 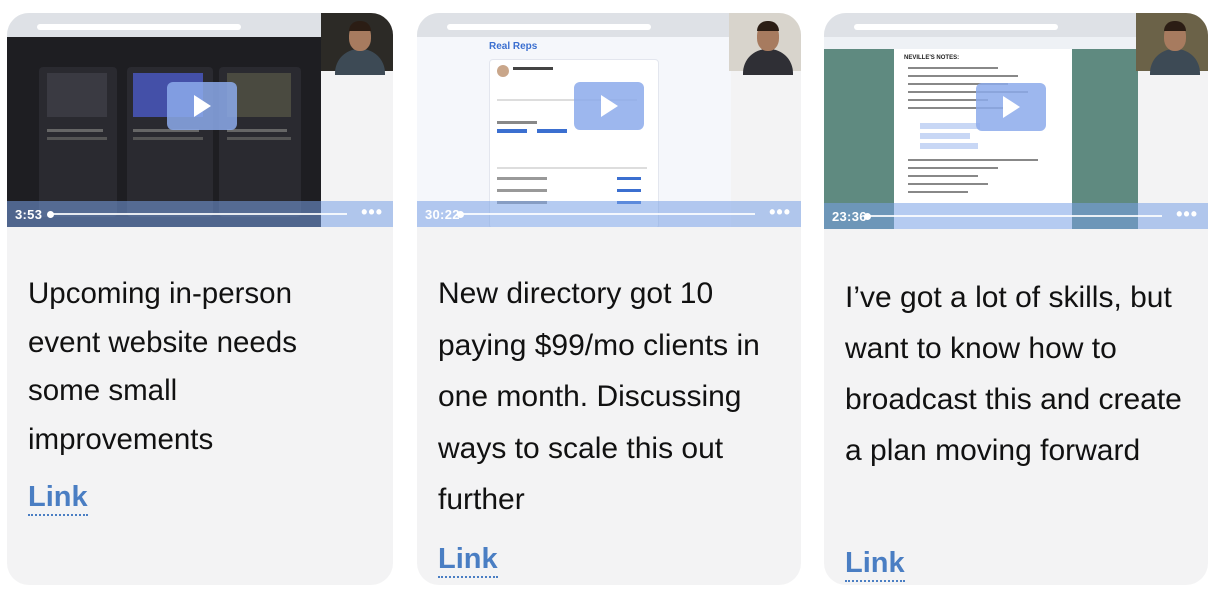 What do you see at coordinates (442, 214) in the screenshot?
I see `video-duration: 30:22` at bounding box center [442, 214].